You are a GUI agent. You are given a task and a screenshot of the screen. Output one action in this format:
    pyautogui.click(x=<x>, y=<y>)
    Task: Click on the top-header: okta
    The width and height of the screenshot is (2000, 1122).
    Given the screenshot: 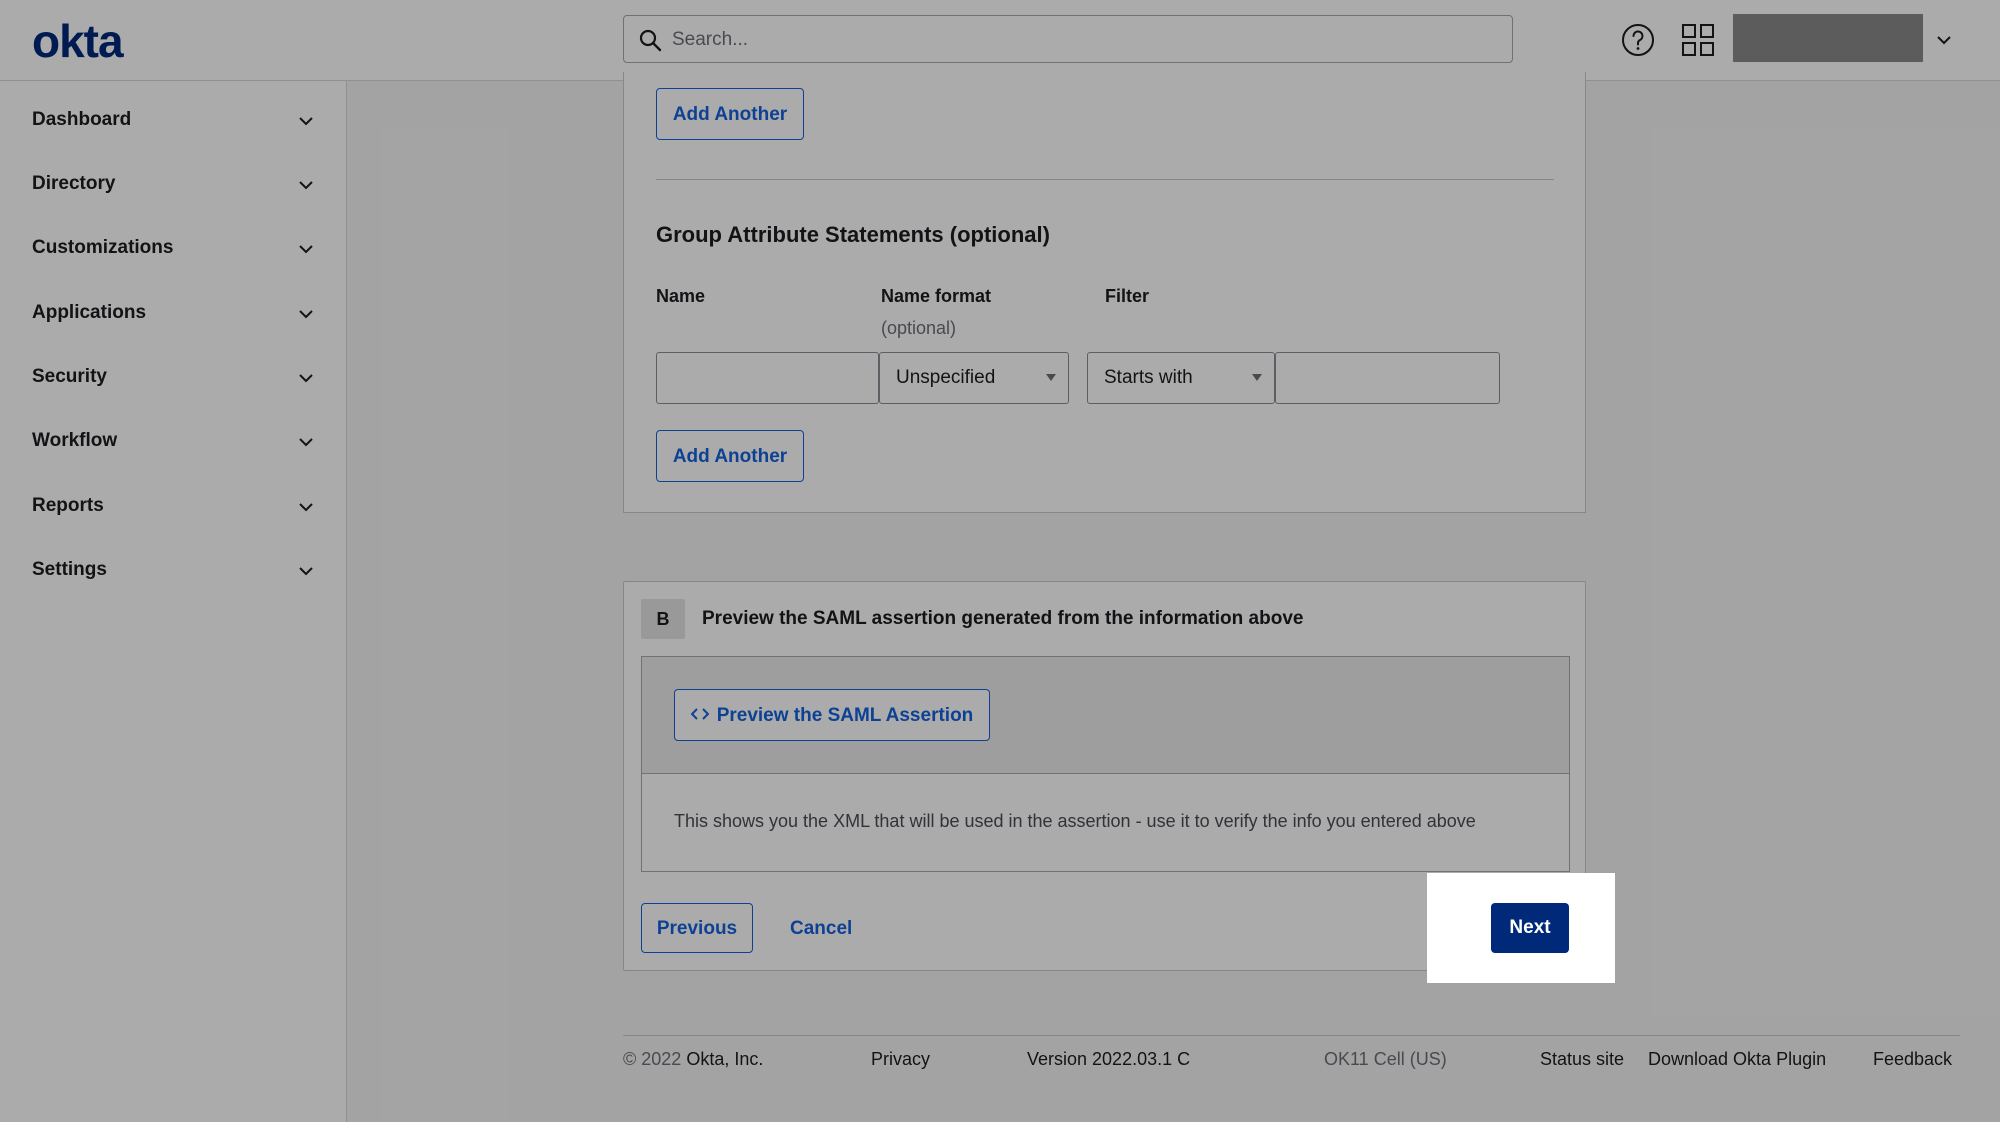 What is the action you would take?
    pyautogui.click(x=1000, y=40)
    